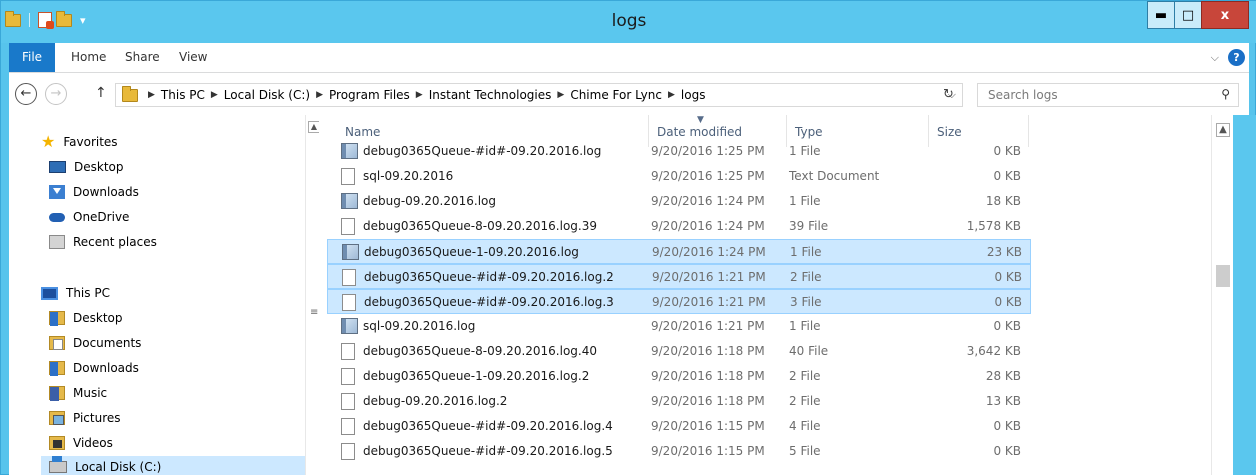 Image resolution: width=1256 pixels, height=475 pixels. Describe the element at coordinates (78, 393) in the screenshot. I see `sidebar-item-music: Music` at that location.